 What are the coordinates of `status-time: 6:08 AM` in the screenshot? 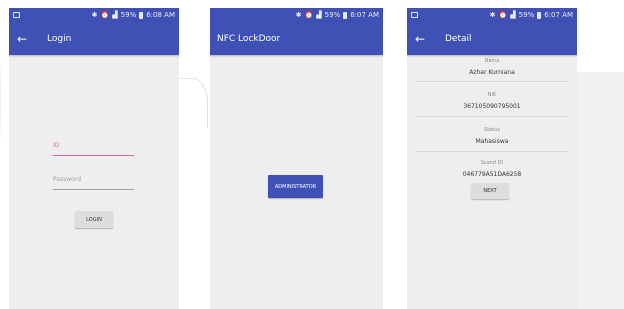 It's located at (160, 15).